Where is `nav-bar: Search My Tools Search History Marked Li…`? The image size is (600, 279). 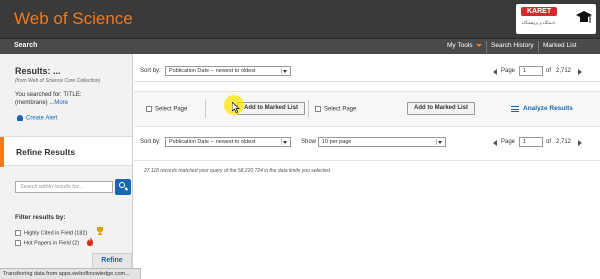
nav-bar: Search My Tools Search History Marked Li… is located at coordinates (300, 46).